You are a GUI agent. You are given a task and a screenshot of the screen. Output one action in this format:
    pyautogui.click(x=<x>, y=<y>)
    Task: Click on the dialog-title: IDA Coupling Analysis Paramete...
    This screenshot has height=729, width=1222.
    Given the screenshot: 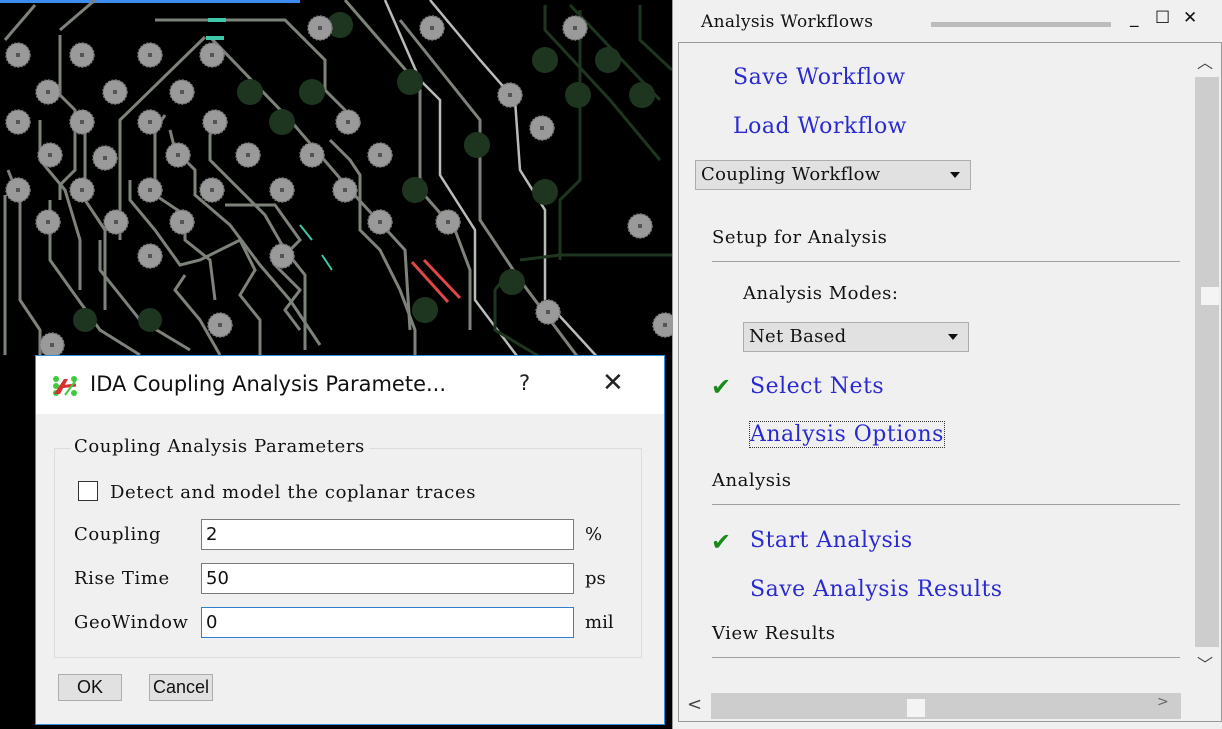 What is the action you would take?
    pyautogui.click(x=268, y=384)
    